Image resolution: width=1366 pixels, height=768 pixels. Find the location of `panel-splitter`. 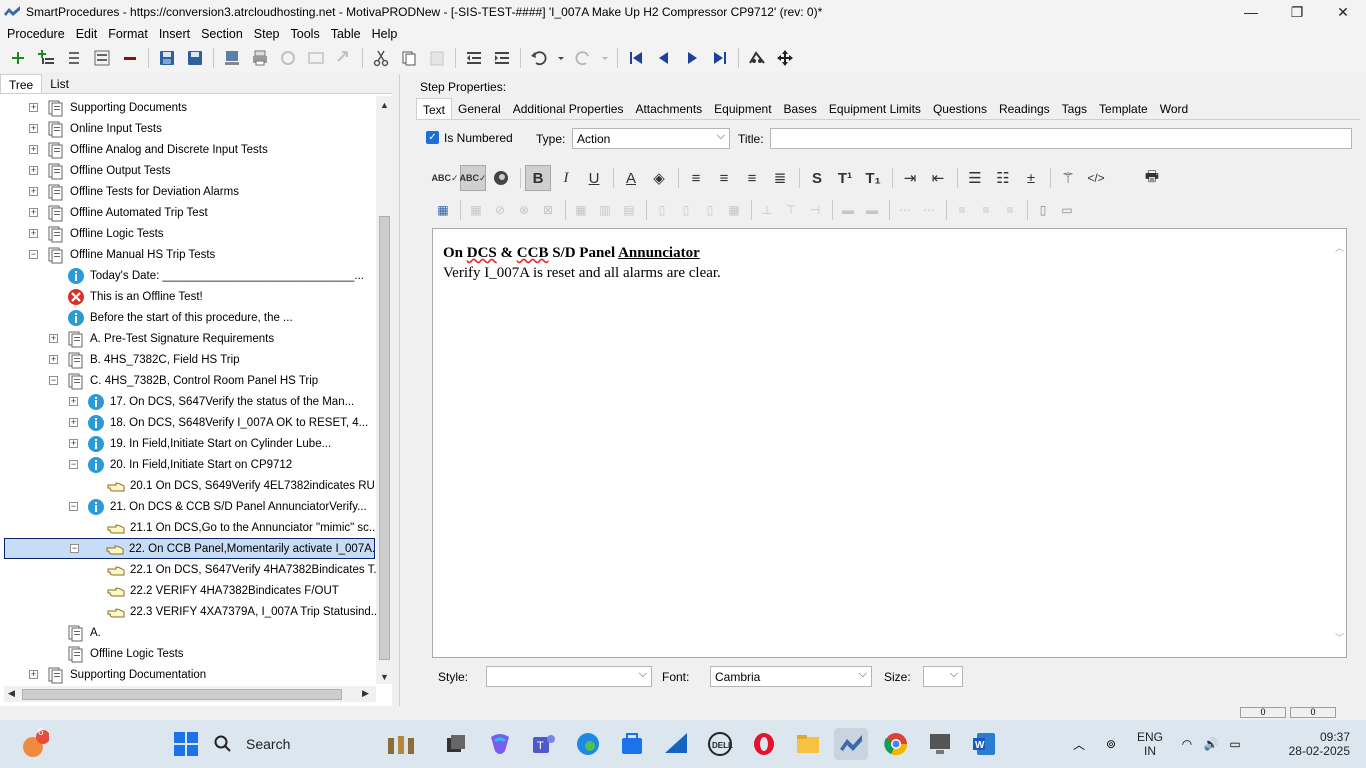

panel-splitter is located at coordinates (402, 390).